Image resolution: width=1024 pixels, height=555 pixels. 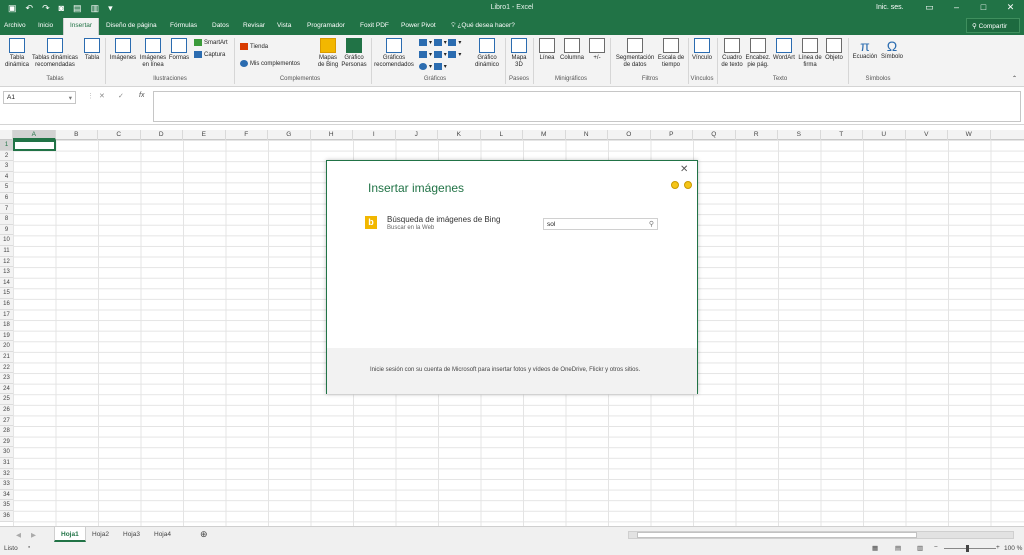 I want to click on row-header: 14, so click(x=6, y=283).